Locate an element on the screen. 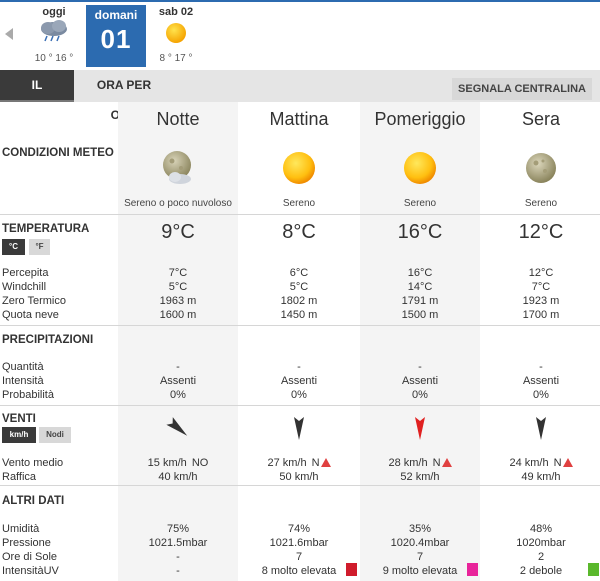  rain-cloud-icon is located at coordinates (54, 31).